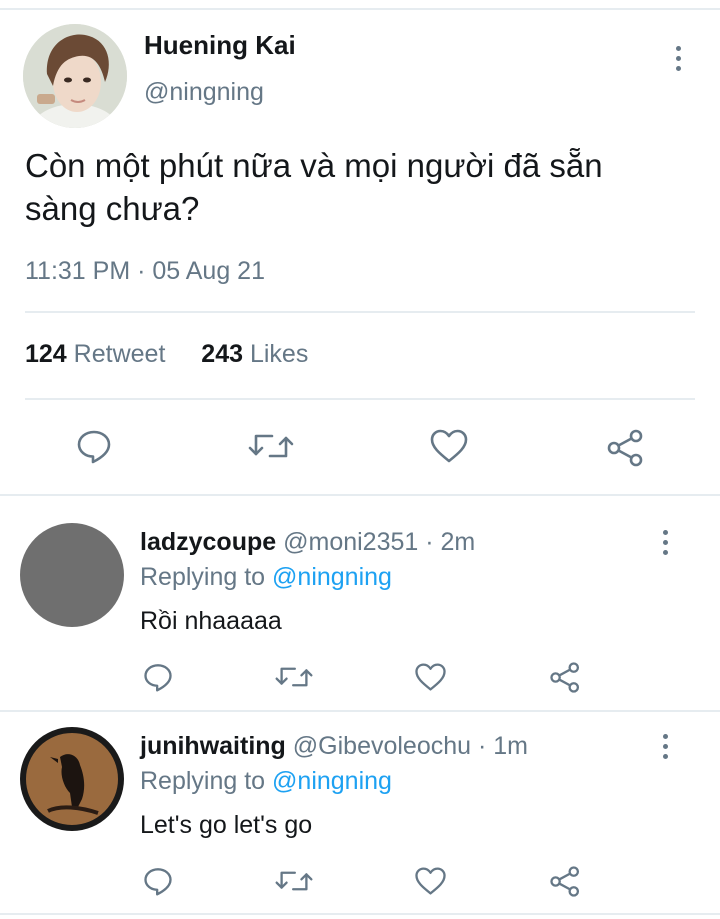 This screenshot has height=919, width=720. Describe the element at coordinates (350, 542) in the screenshot. I see `reply-author-handle: @moni2351` at that location.